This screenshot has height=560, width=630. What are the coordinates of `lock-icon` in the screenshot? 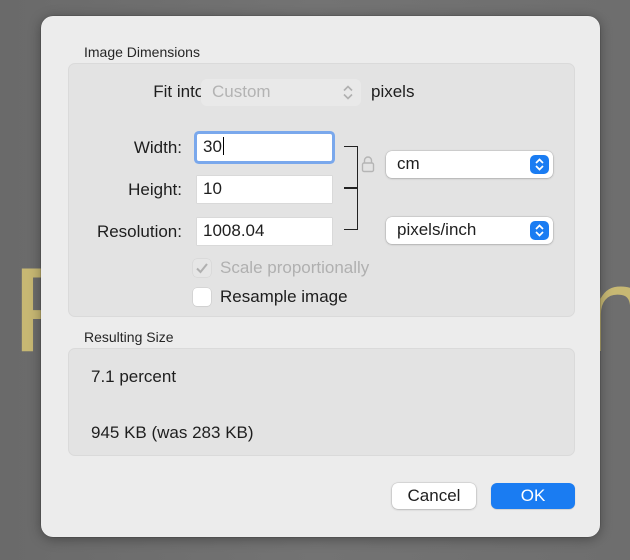 It's located at (368, 166).